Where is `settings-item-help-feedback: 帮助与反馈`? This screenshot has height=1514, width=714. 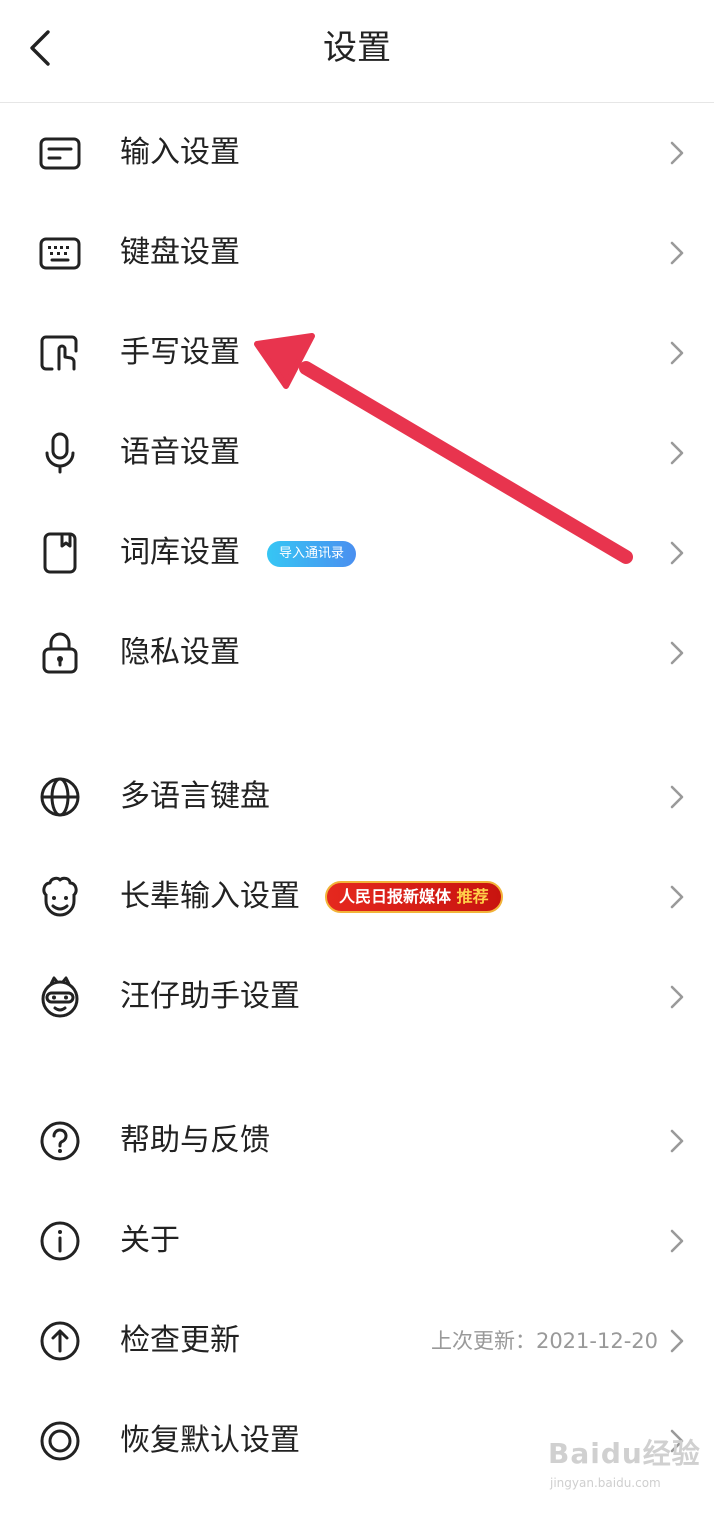 settings-item-help-feedback: 帮助与反馈 is located at coordinates (357, 1141).